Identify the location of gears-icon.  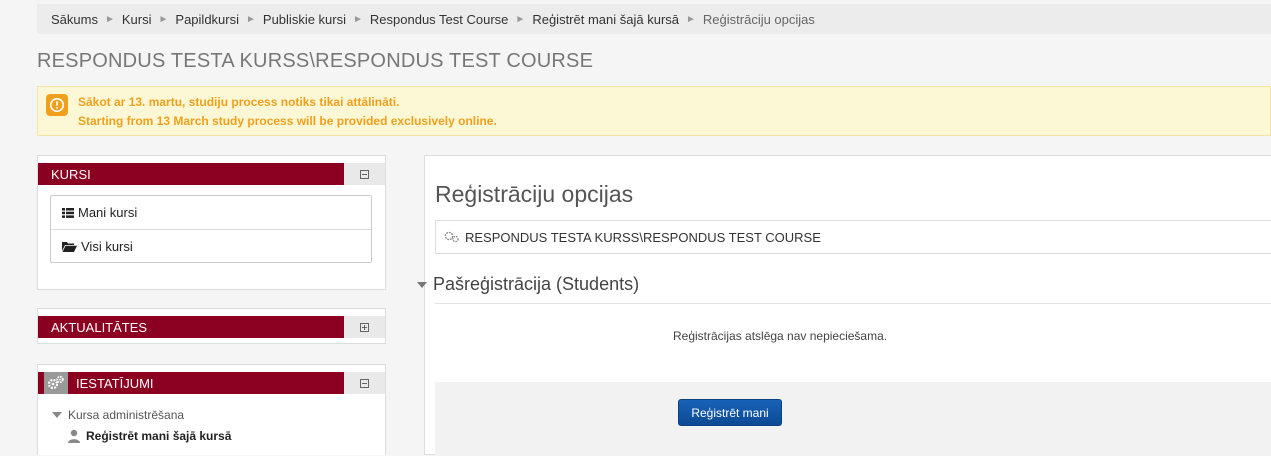
(56, 383).